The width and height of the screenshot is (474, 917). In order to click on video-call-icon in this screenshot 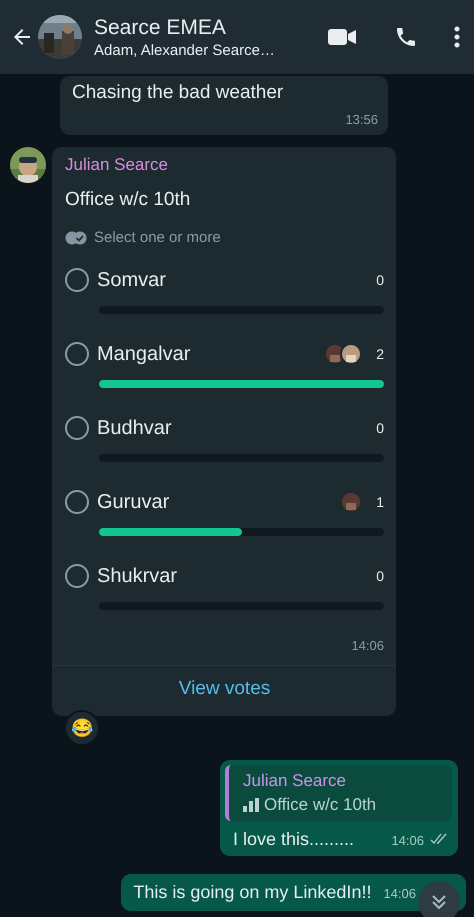, I will do `click(342, 37)`.